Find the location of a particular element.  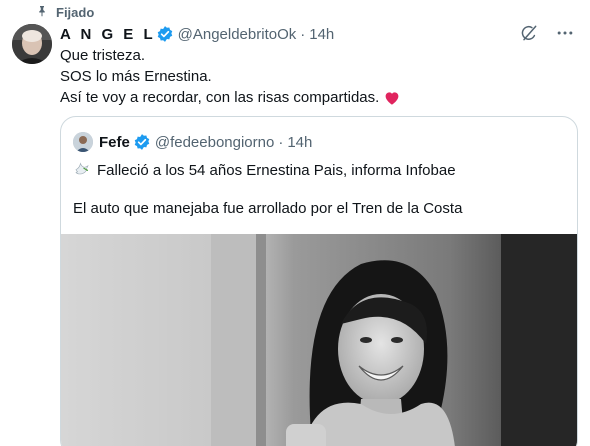

pinned-label: Fijado is located at coordinates (75, 12).